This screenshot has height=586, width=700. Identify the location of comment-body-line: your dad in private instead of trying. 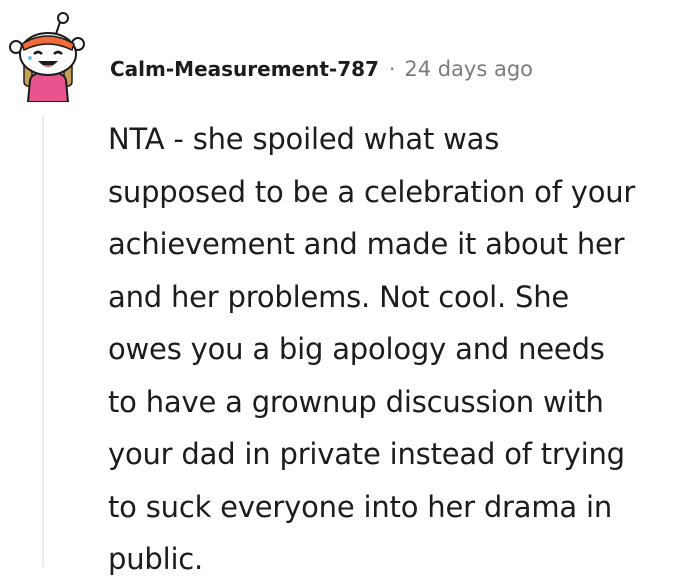
(366, 454).